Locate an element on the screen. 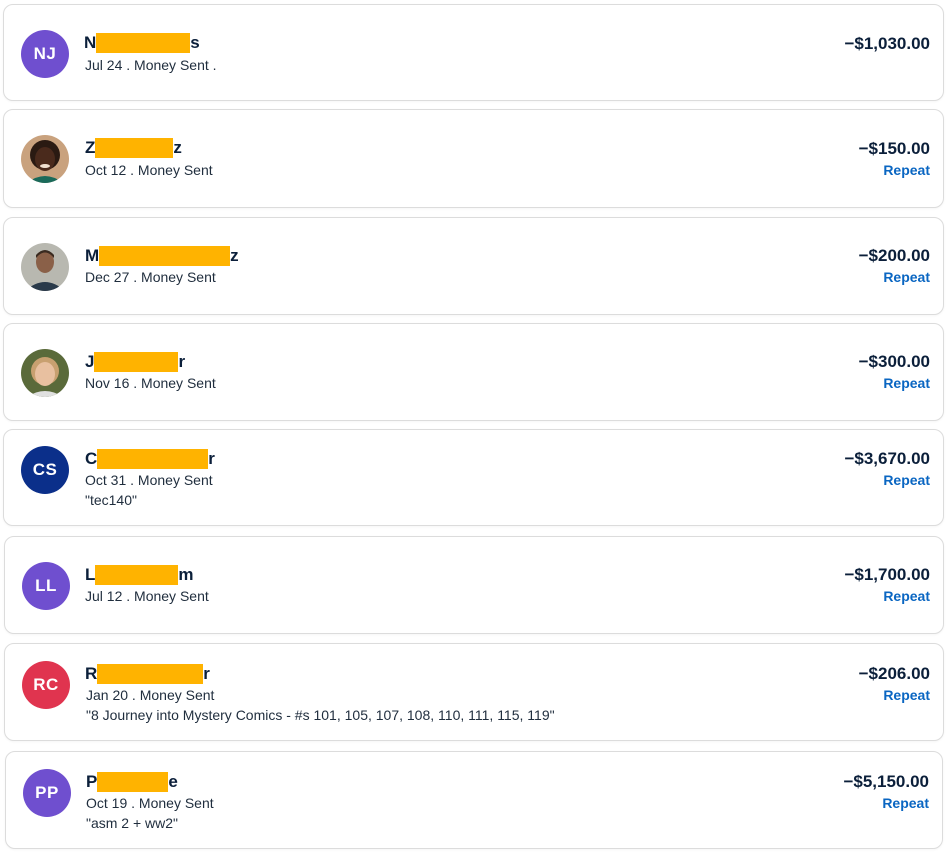 The image size is (947, 856). avatar-initials: RC is located at coordinates (46, 684).